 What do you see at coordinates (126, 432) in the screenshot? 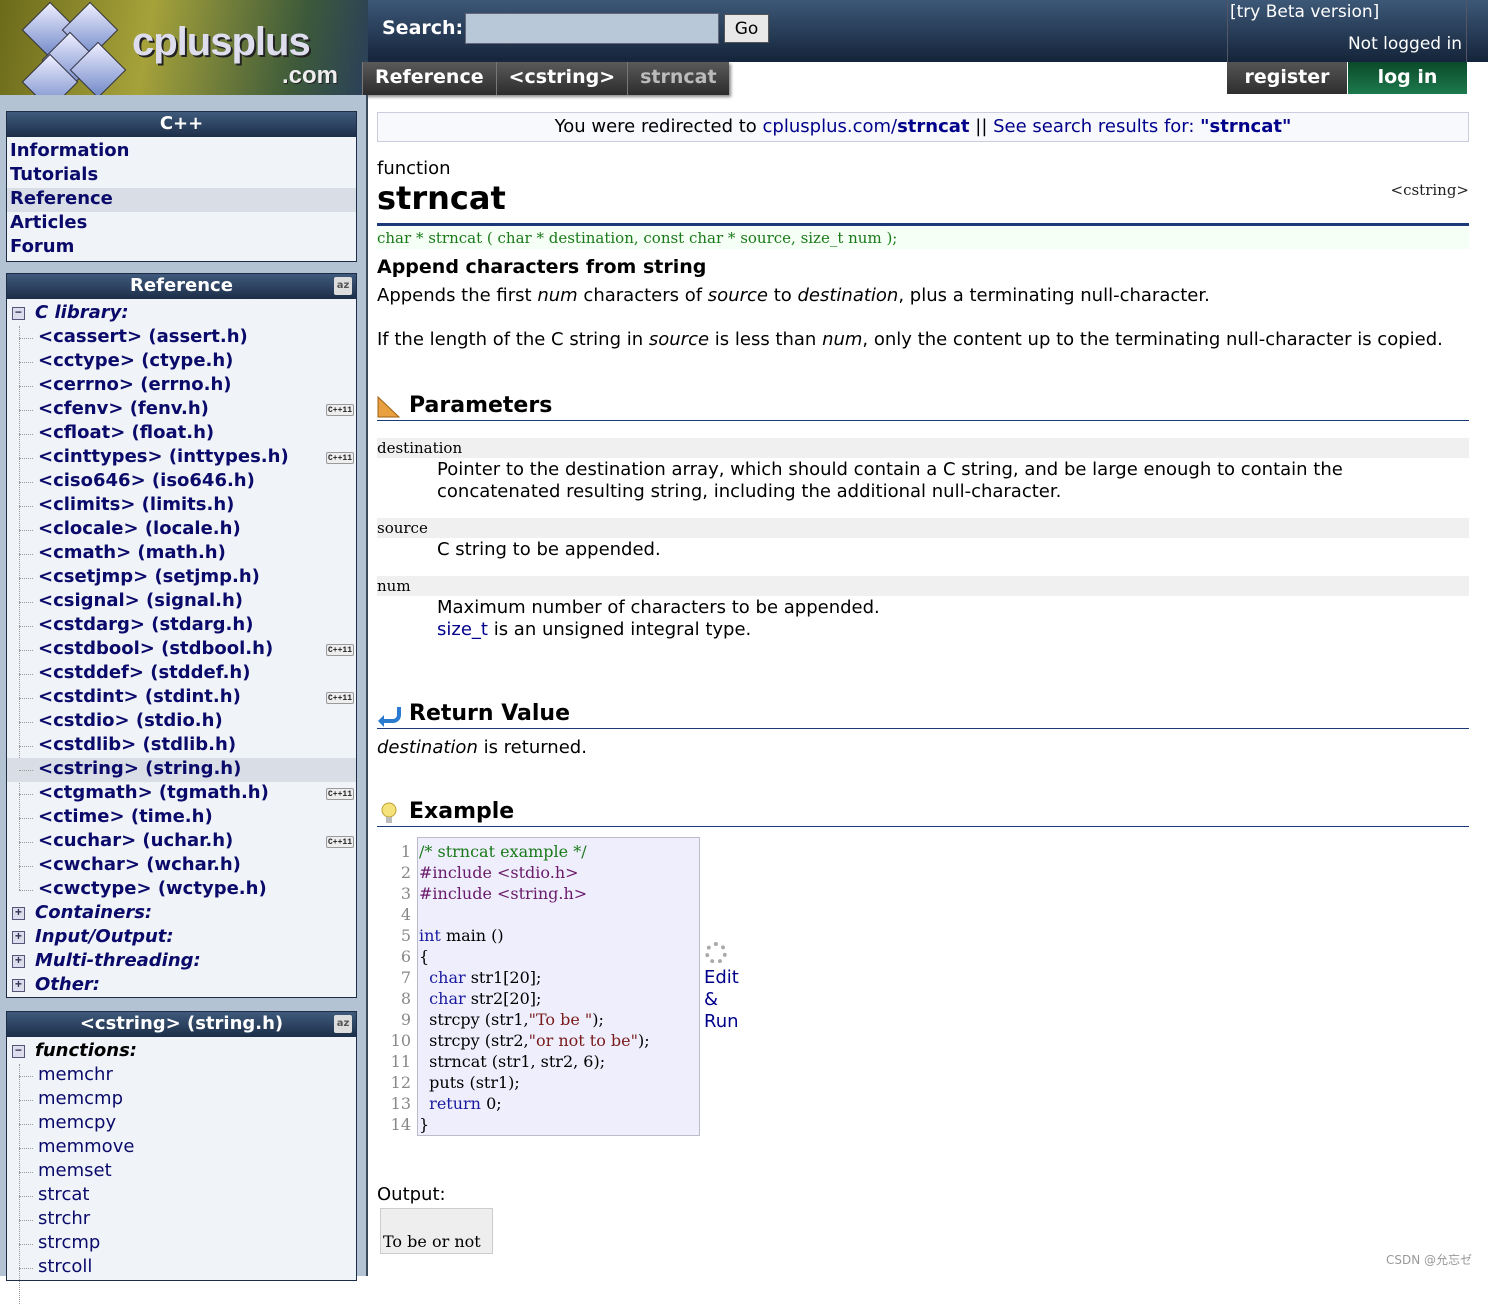
I see `reference-item-label: <cfloat> (float.h)` at bounding box center [126, 432].